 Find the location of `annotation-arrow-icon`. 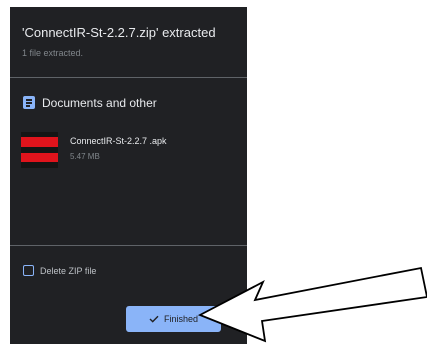

annotation-arrow-icon is located at coordinates (312, 304).